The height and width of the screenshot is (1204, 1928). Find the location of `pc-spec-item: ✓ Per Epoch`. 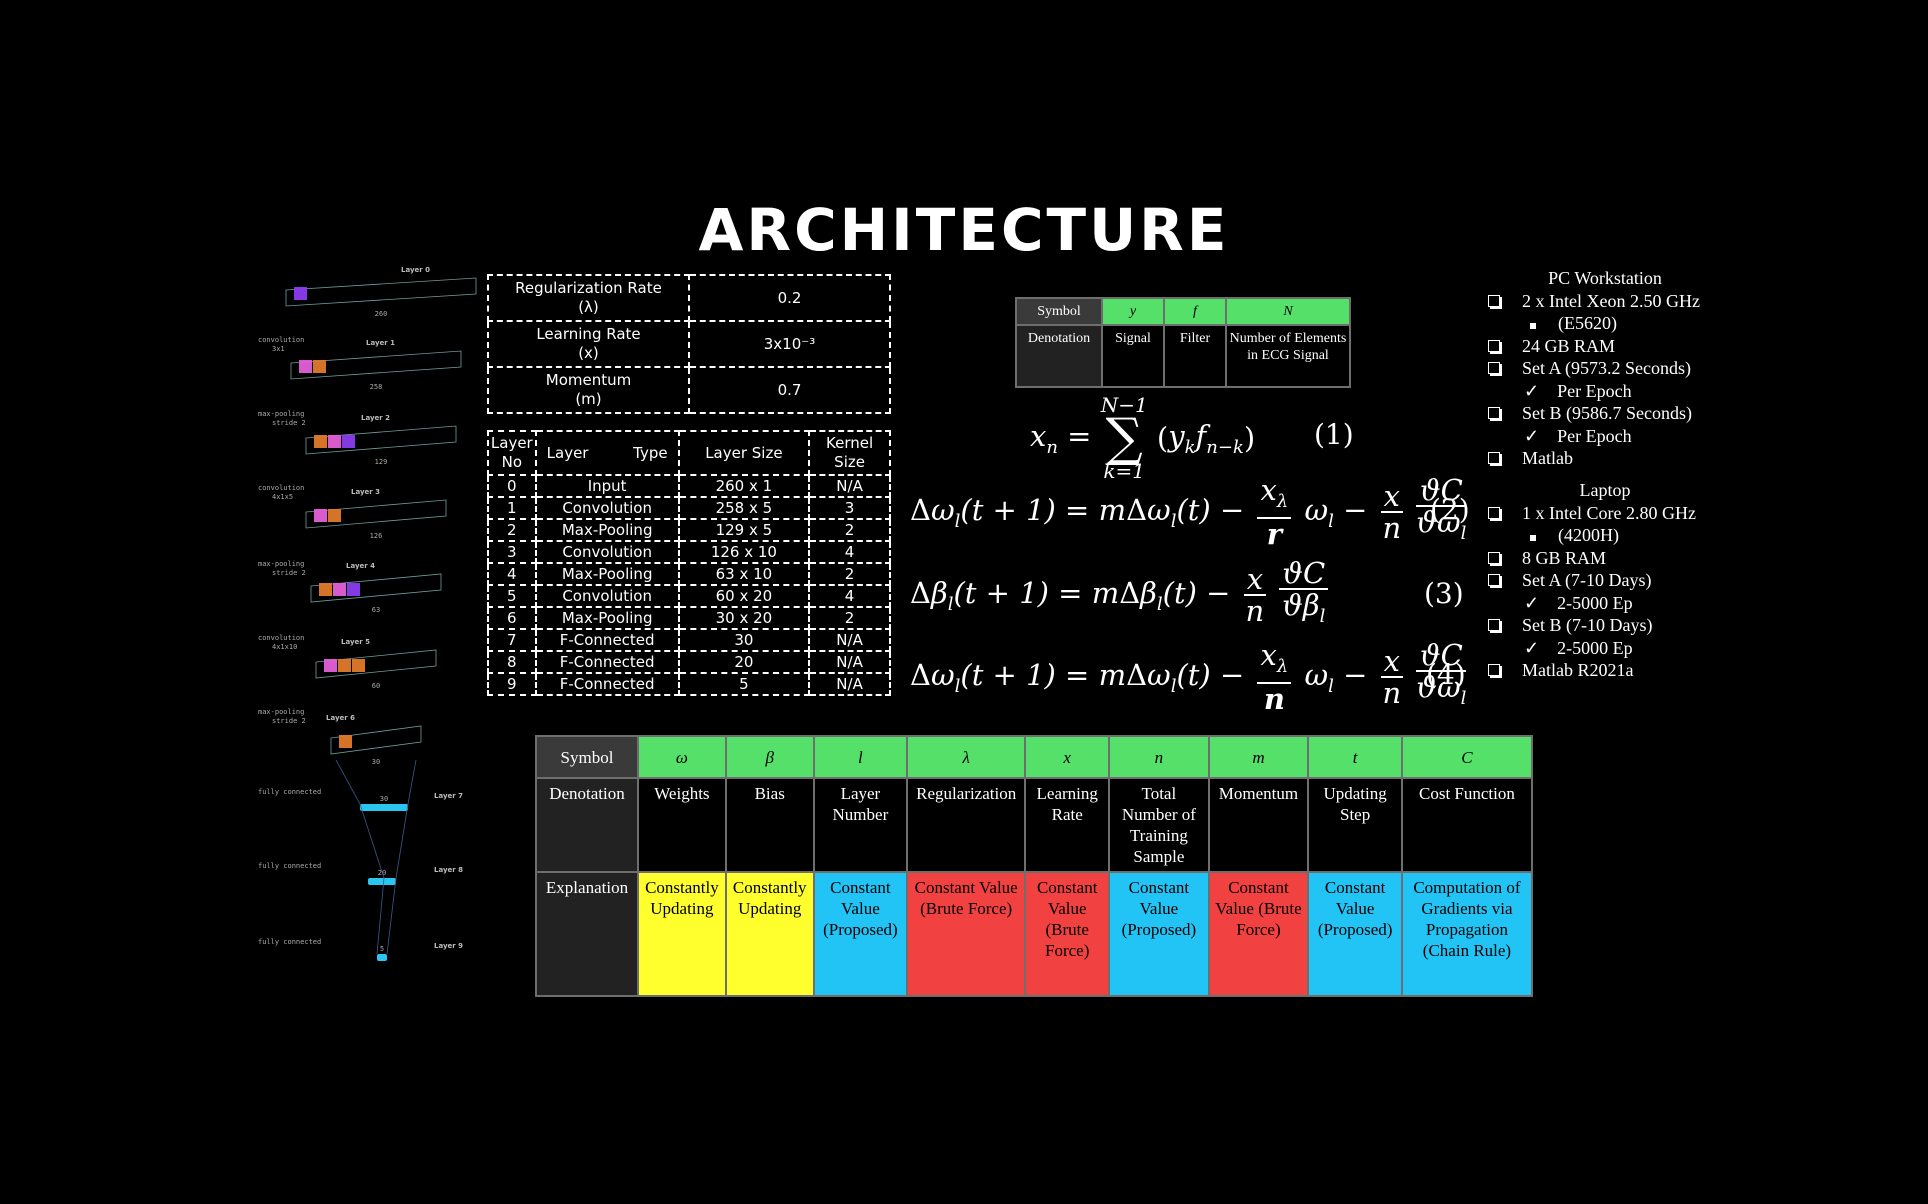

pc-spec-item: ✓ Per Epoch is located at coordinates (1605, 391).